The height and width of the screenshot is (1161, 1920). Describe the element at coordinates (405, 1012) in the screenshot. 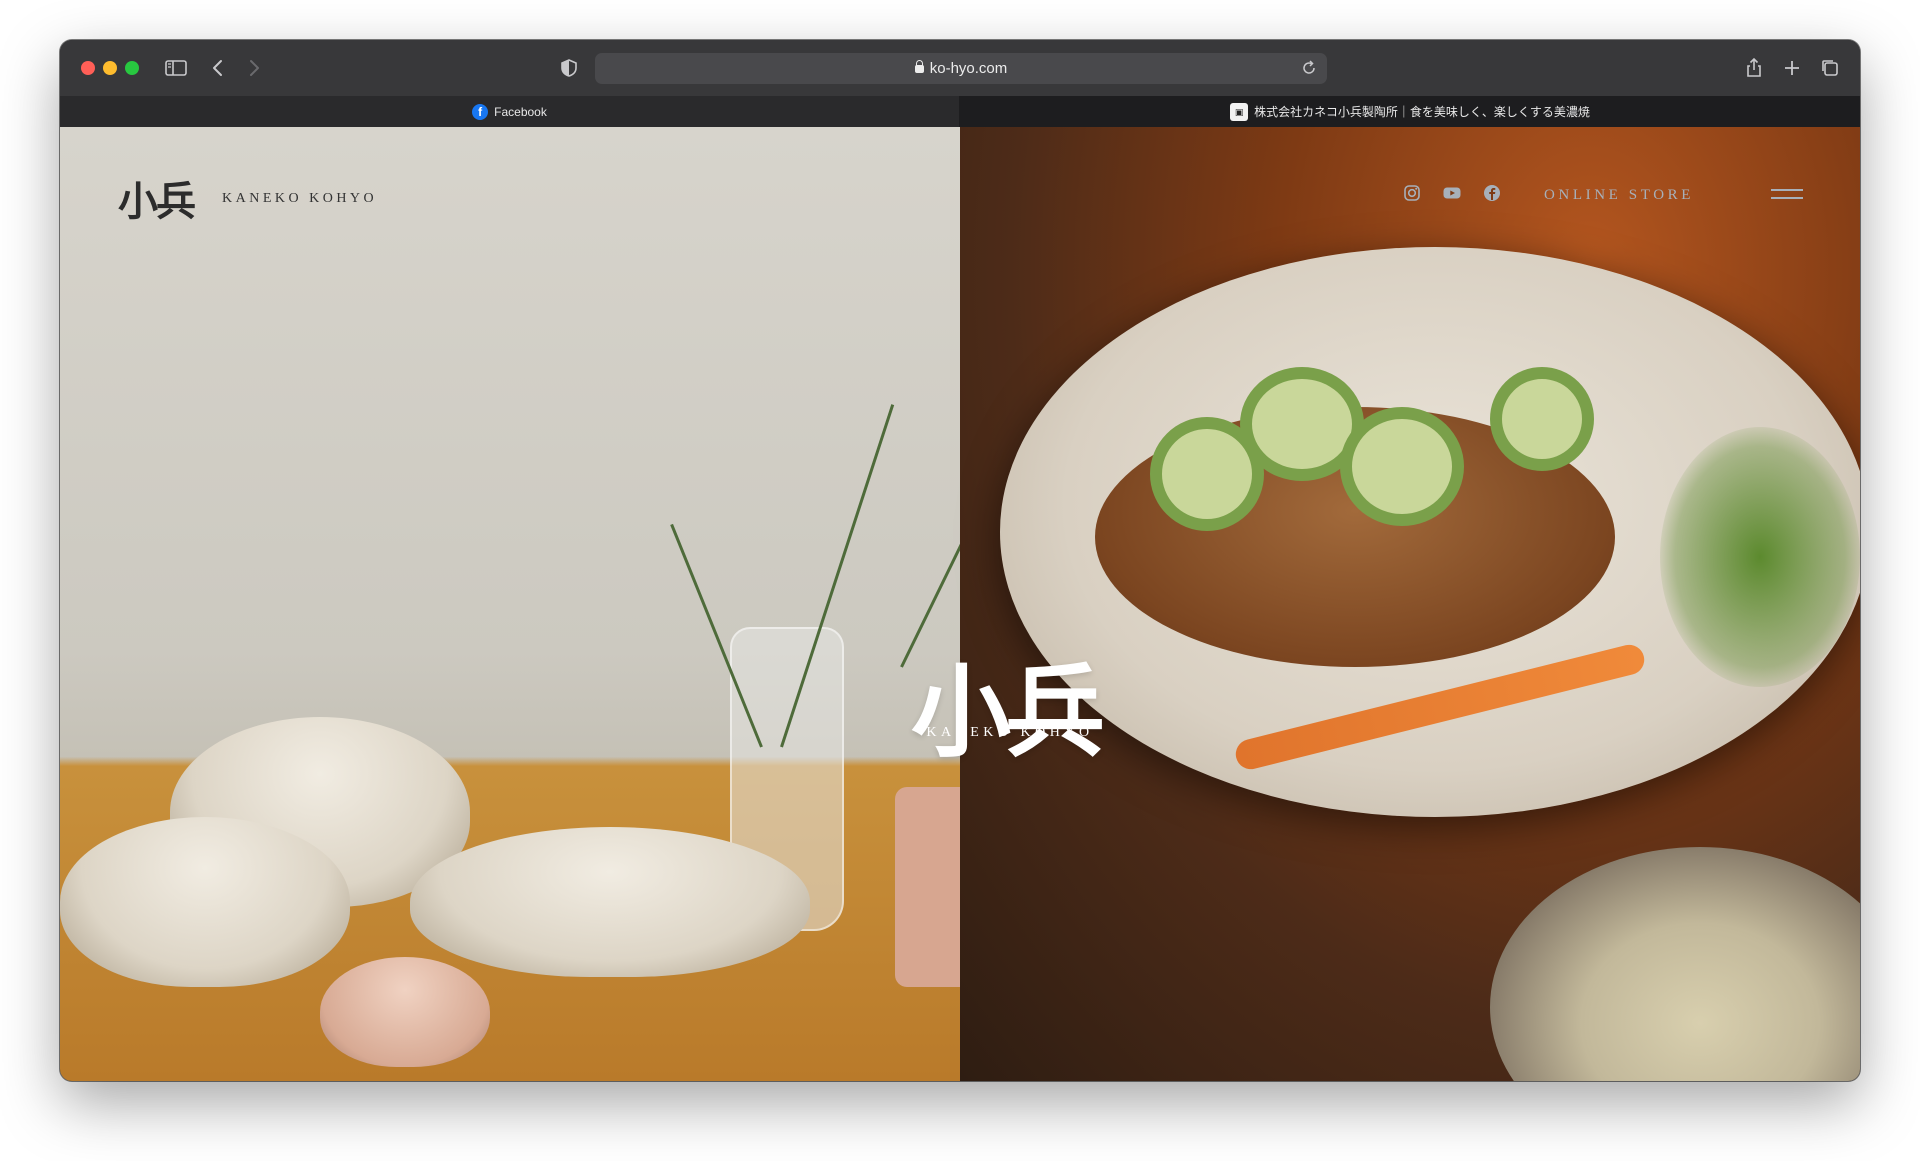

I see `pink-dish-image` at that location.